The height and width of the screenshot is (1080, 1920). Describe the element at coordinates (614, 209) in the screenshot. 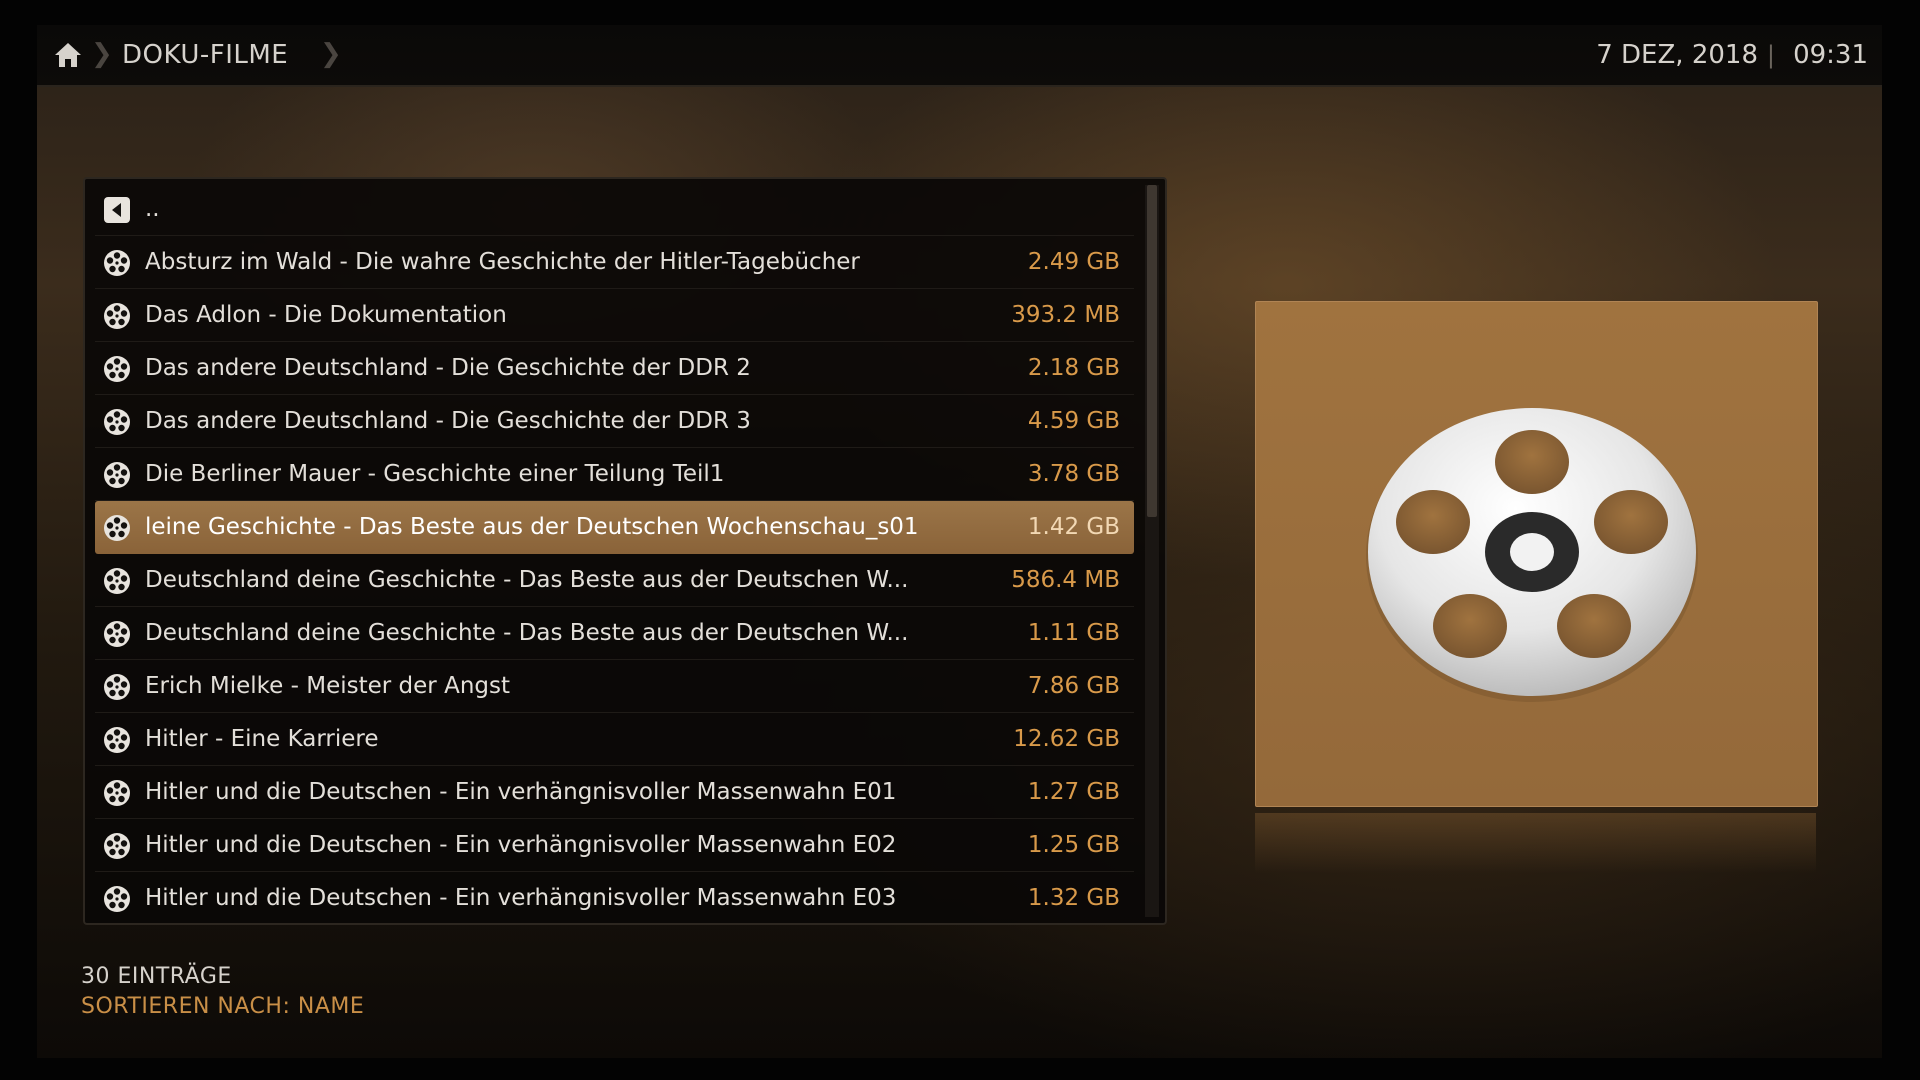

I see `parent-folder-row: ..` at that location.